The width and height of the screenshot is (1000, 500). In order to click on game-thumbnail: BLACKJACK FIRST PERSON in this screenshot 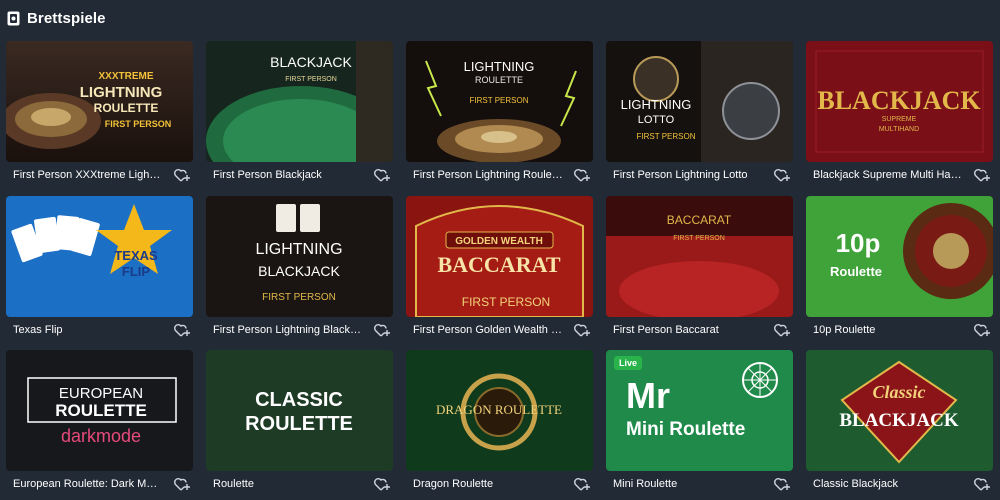, I will do `click(299, 101)`.